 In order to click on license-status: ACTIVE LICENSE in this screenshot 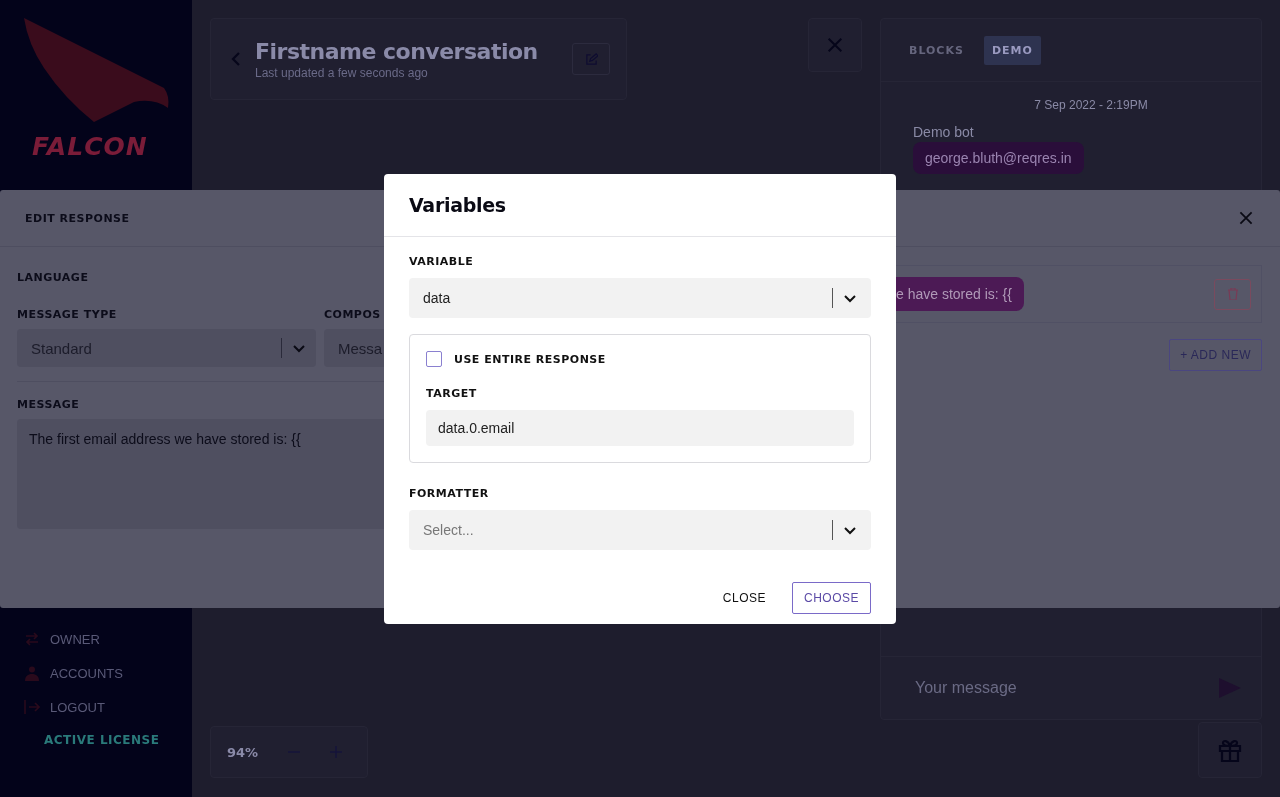, I will do `click(102, 740)`.